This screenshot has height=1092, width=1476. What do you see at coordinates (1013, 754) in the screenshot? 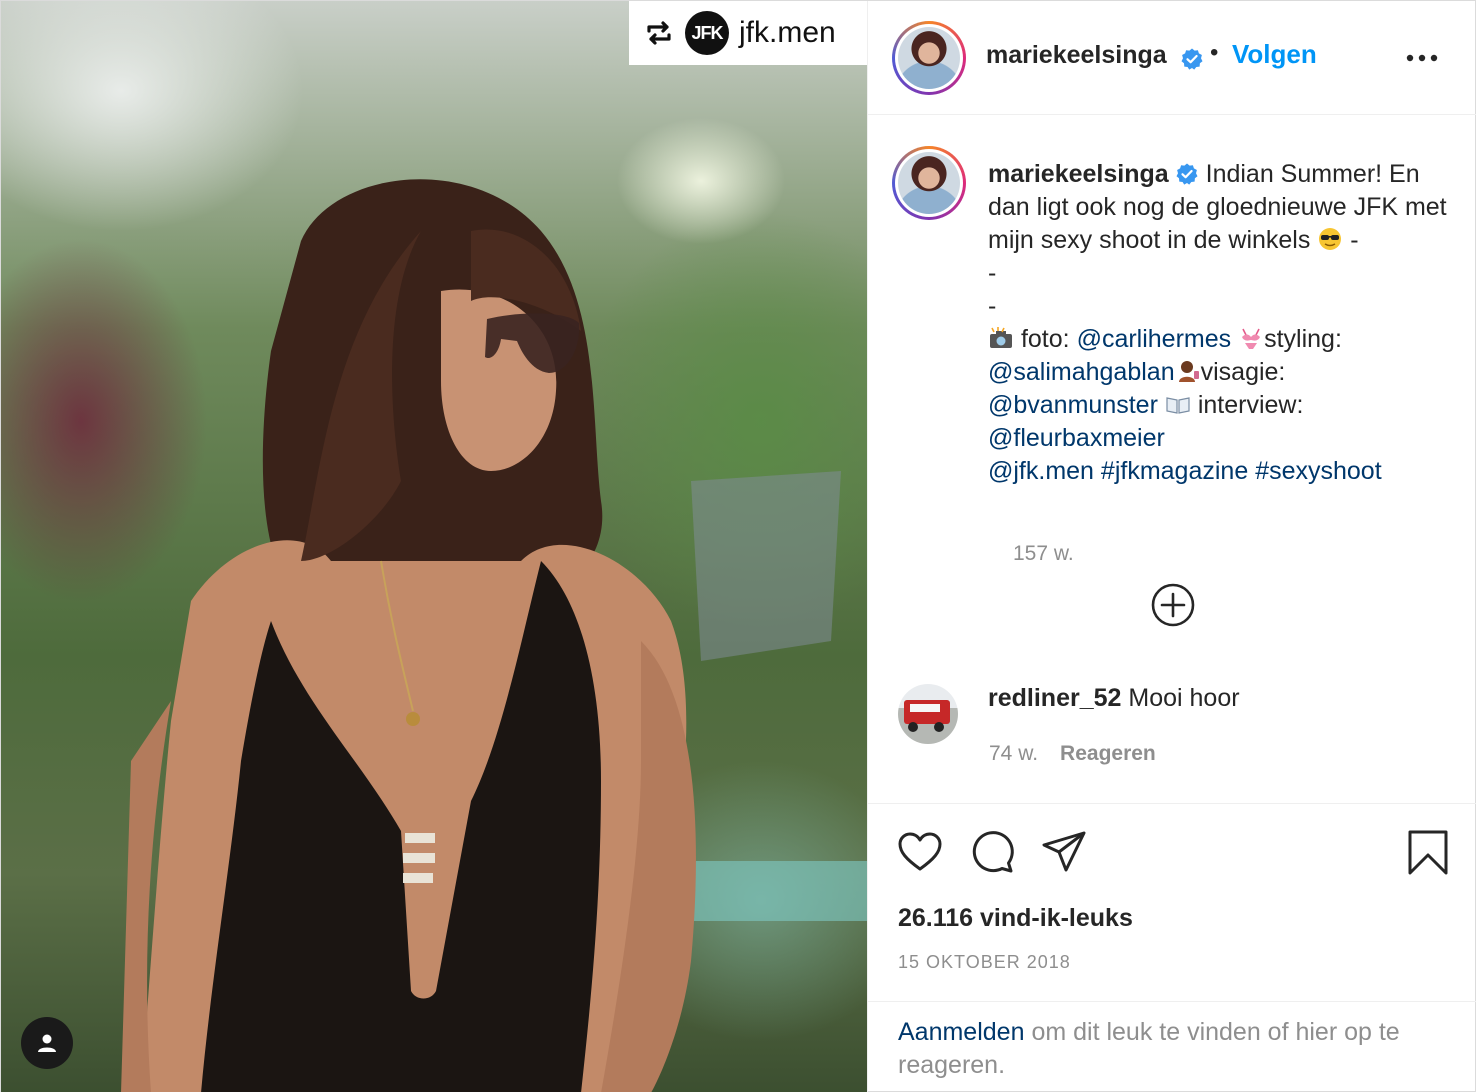
I see `comment-timestamp: 74 w.` at bounding box center [1013, 754].